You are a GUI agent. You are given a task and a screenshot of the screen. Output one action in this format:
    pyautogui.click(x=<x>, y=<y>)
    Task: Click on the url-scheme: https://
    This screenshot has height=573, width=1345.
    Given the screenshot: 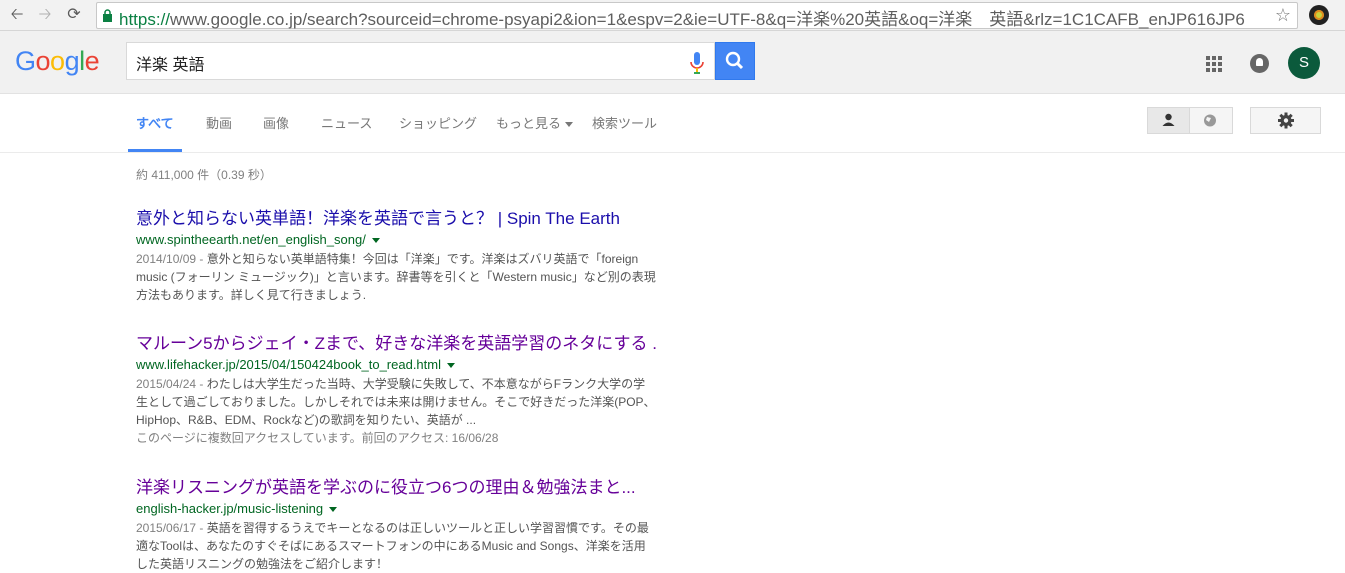 What is the action you would take?
    pyautogui.click(x=145, y=19)
    